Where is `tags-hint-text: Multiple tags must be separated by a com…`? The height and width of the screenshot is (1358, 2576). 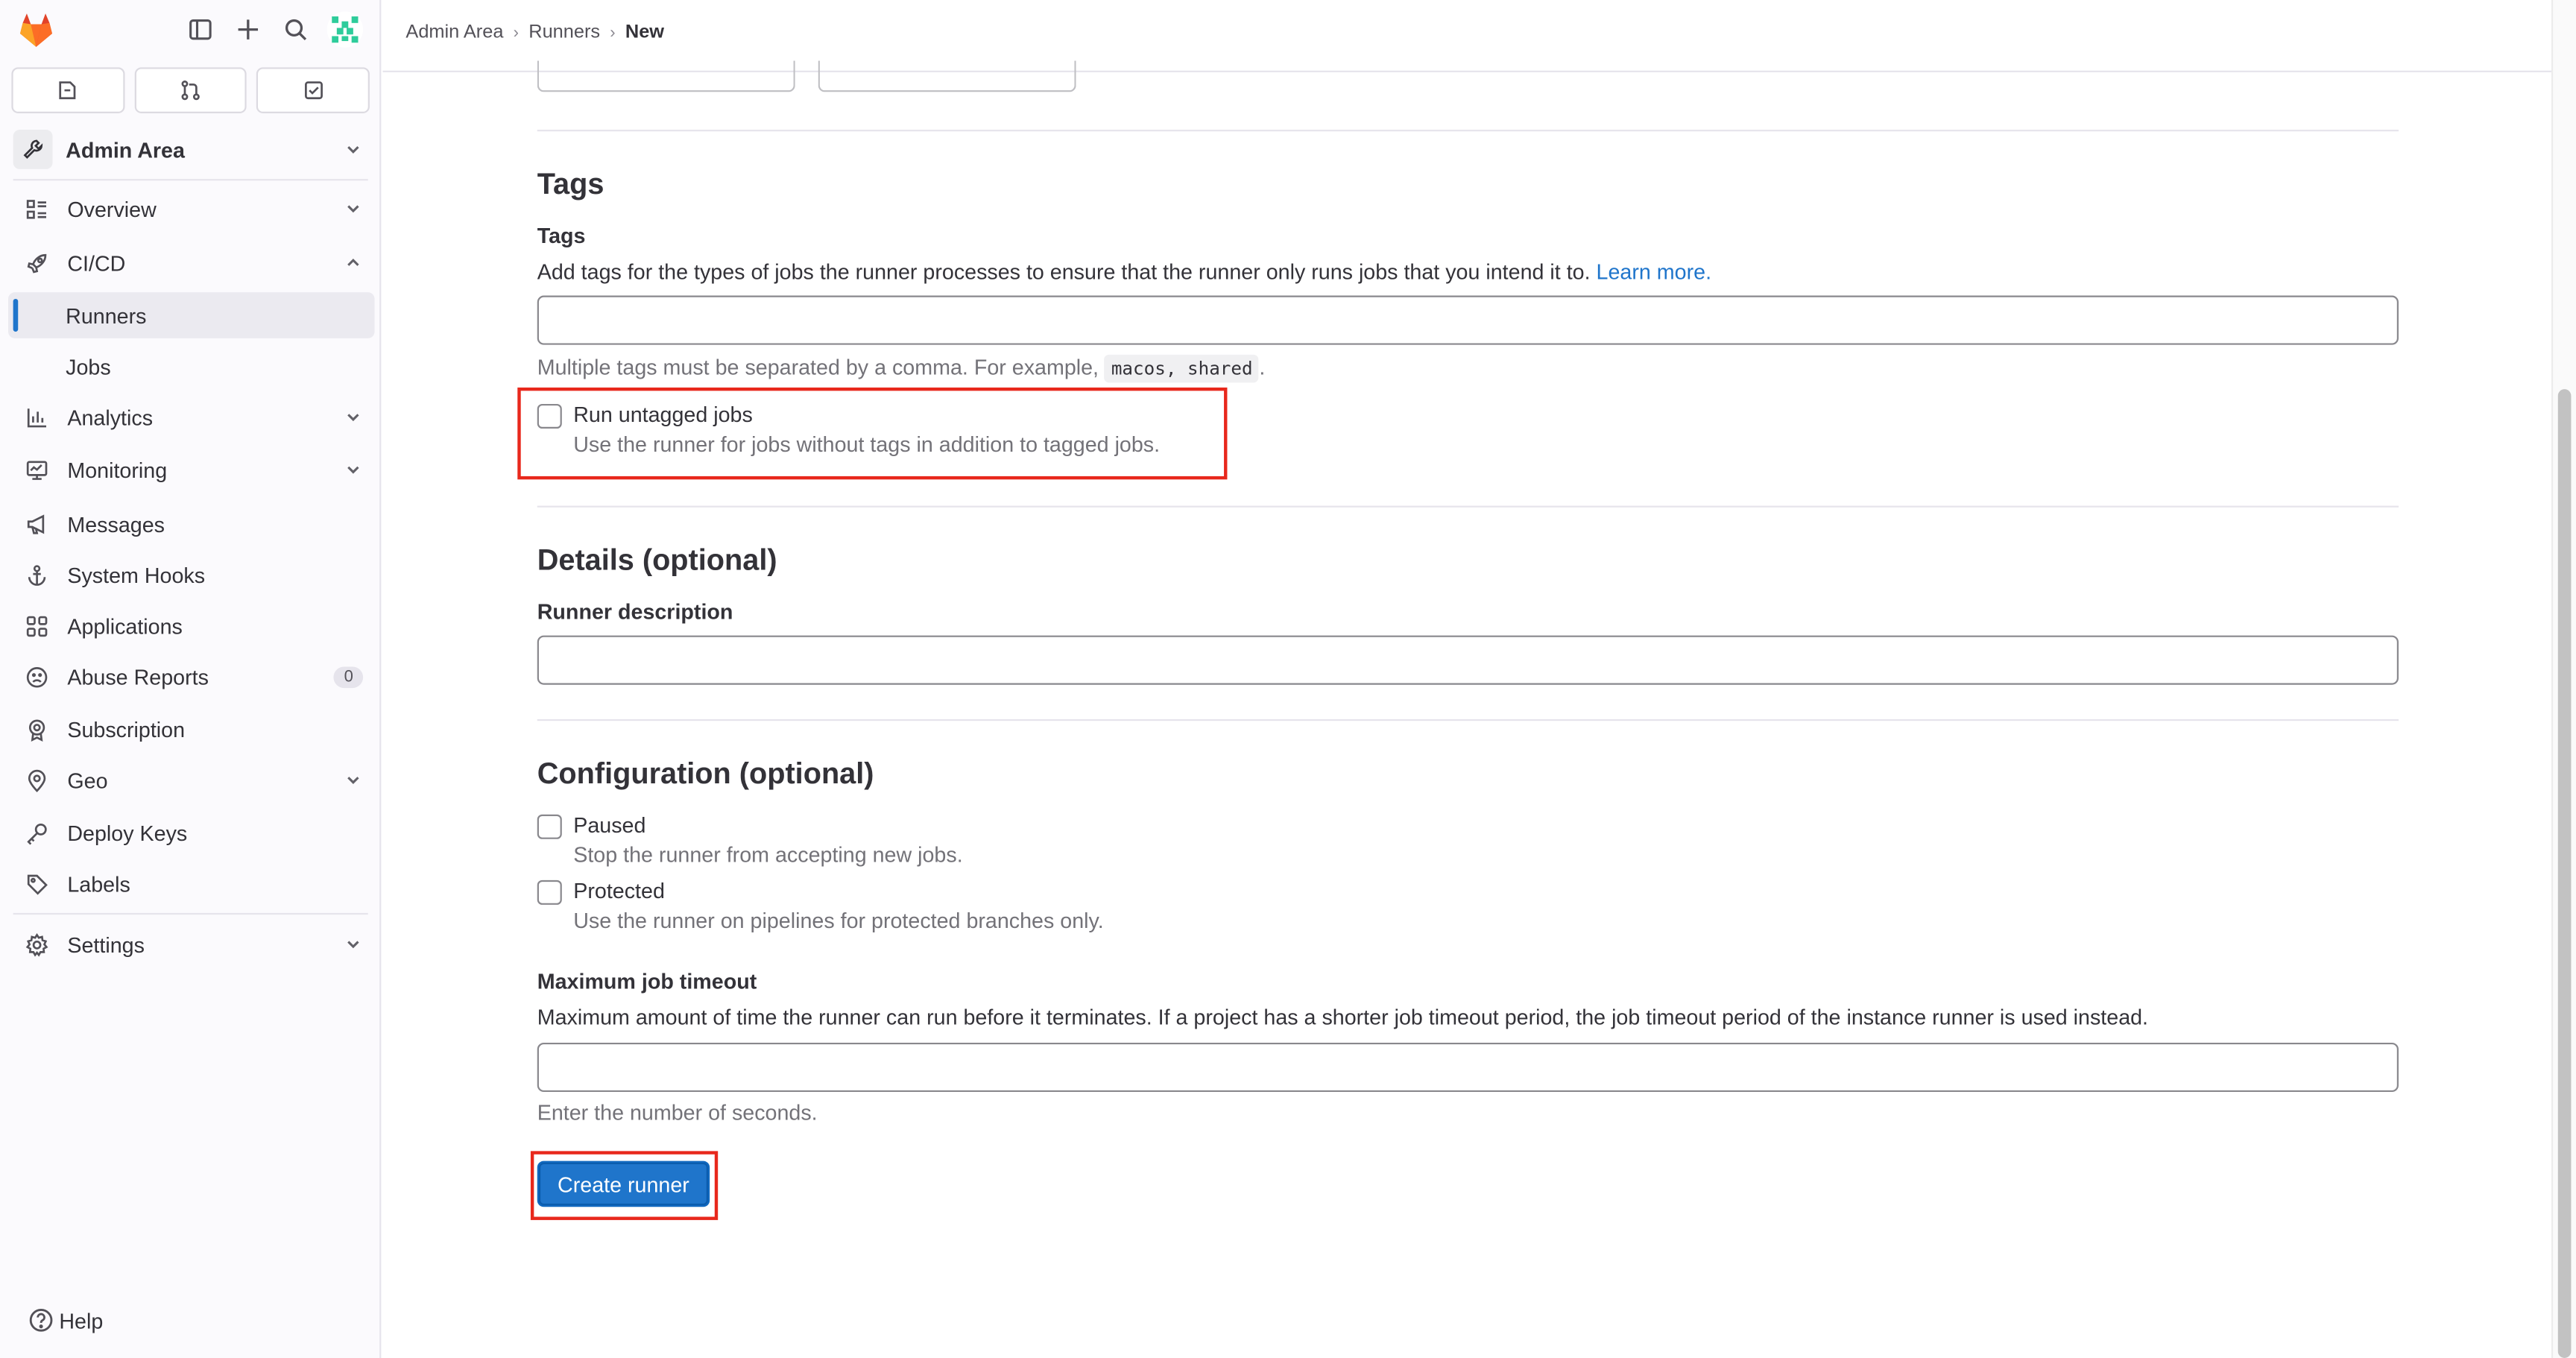
tags-hint-text: Multiple tags must be separated by a com… is located at coordinates (818, 366).